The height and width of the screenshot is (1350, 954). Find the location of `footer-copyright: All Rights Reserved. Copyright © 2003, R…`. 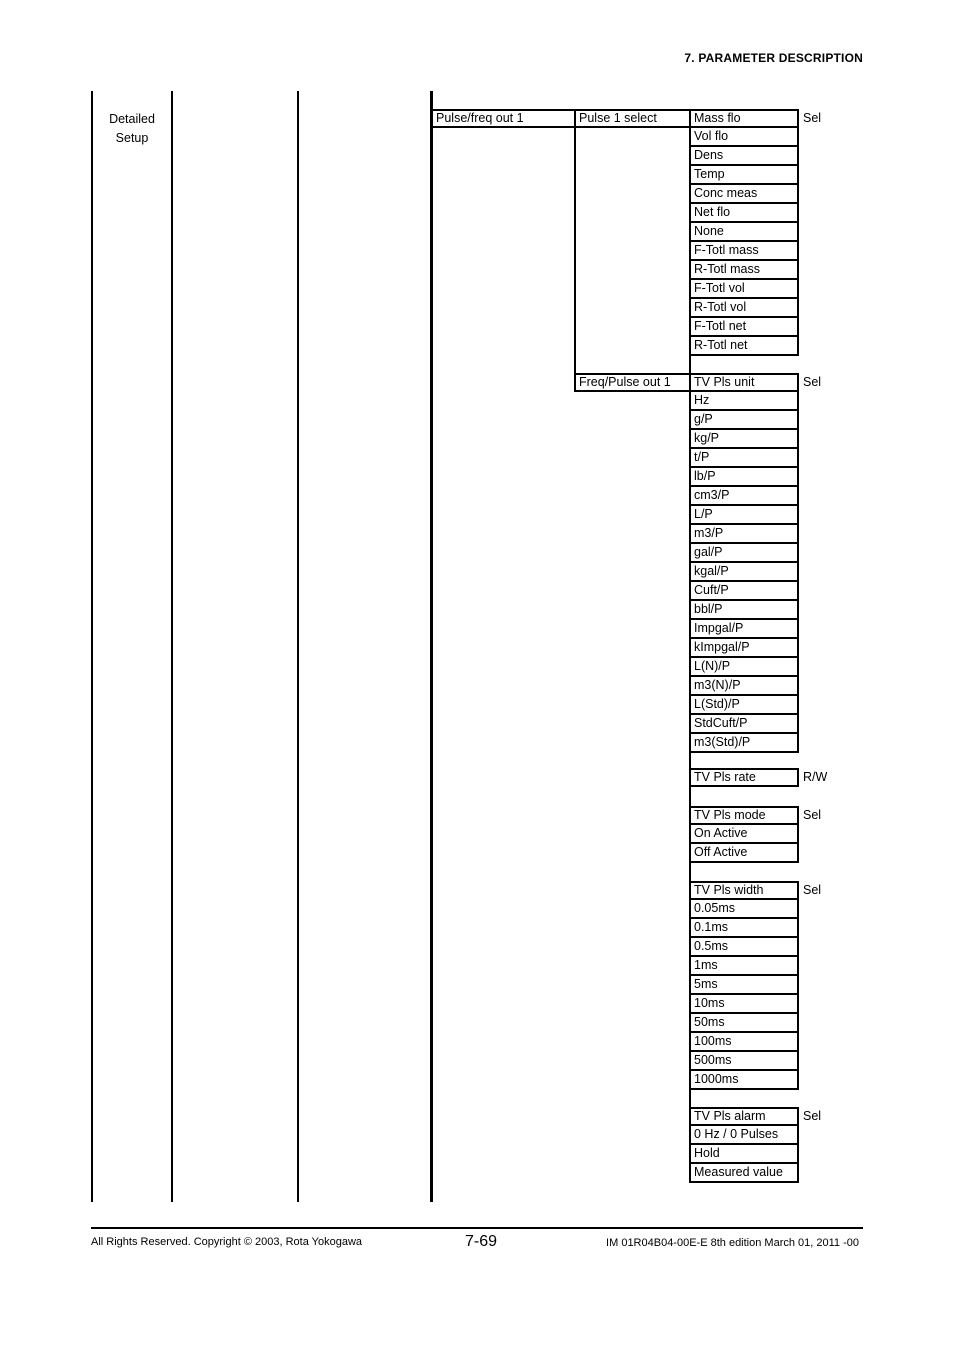

footer-copyright: All Rights Reserved. Copyright © 2003, R… is located at coordinates (227, 1242).